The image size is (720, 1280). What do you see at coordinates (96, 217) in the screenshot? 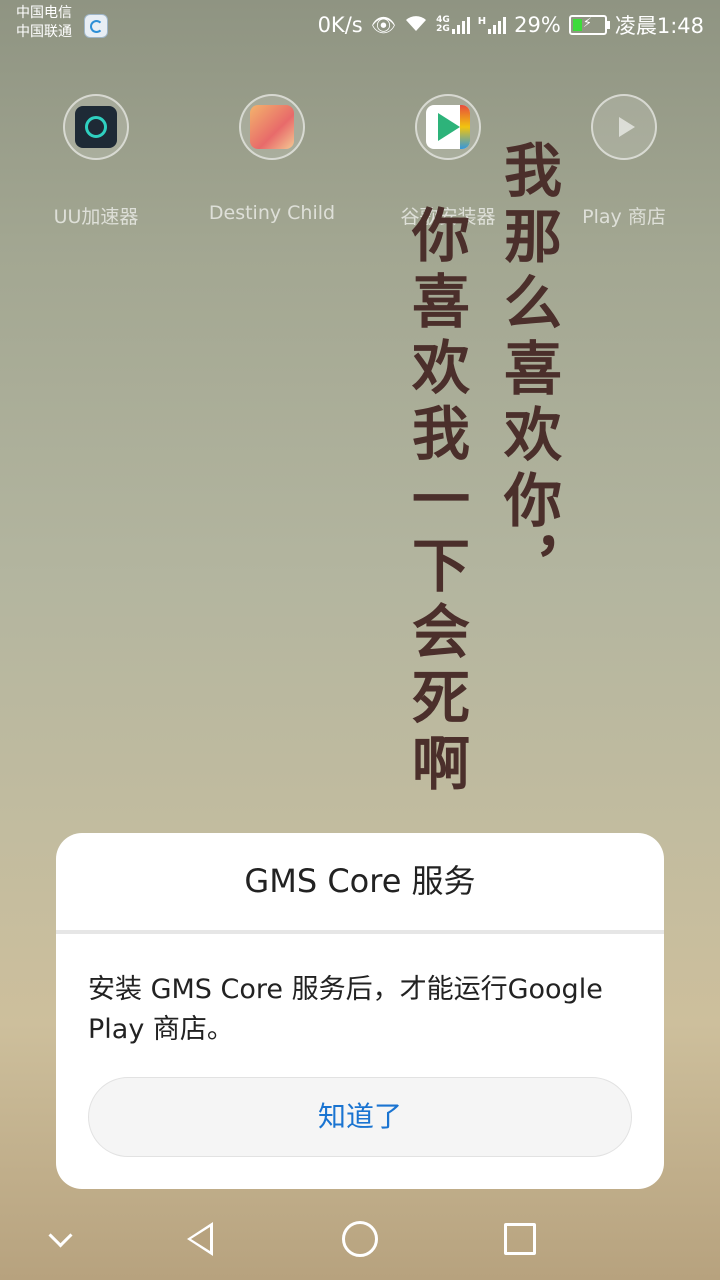
I see `app-label: UU加速器` at bounding box center [96, 217].